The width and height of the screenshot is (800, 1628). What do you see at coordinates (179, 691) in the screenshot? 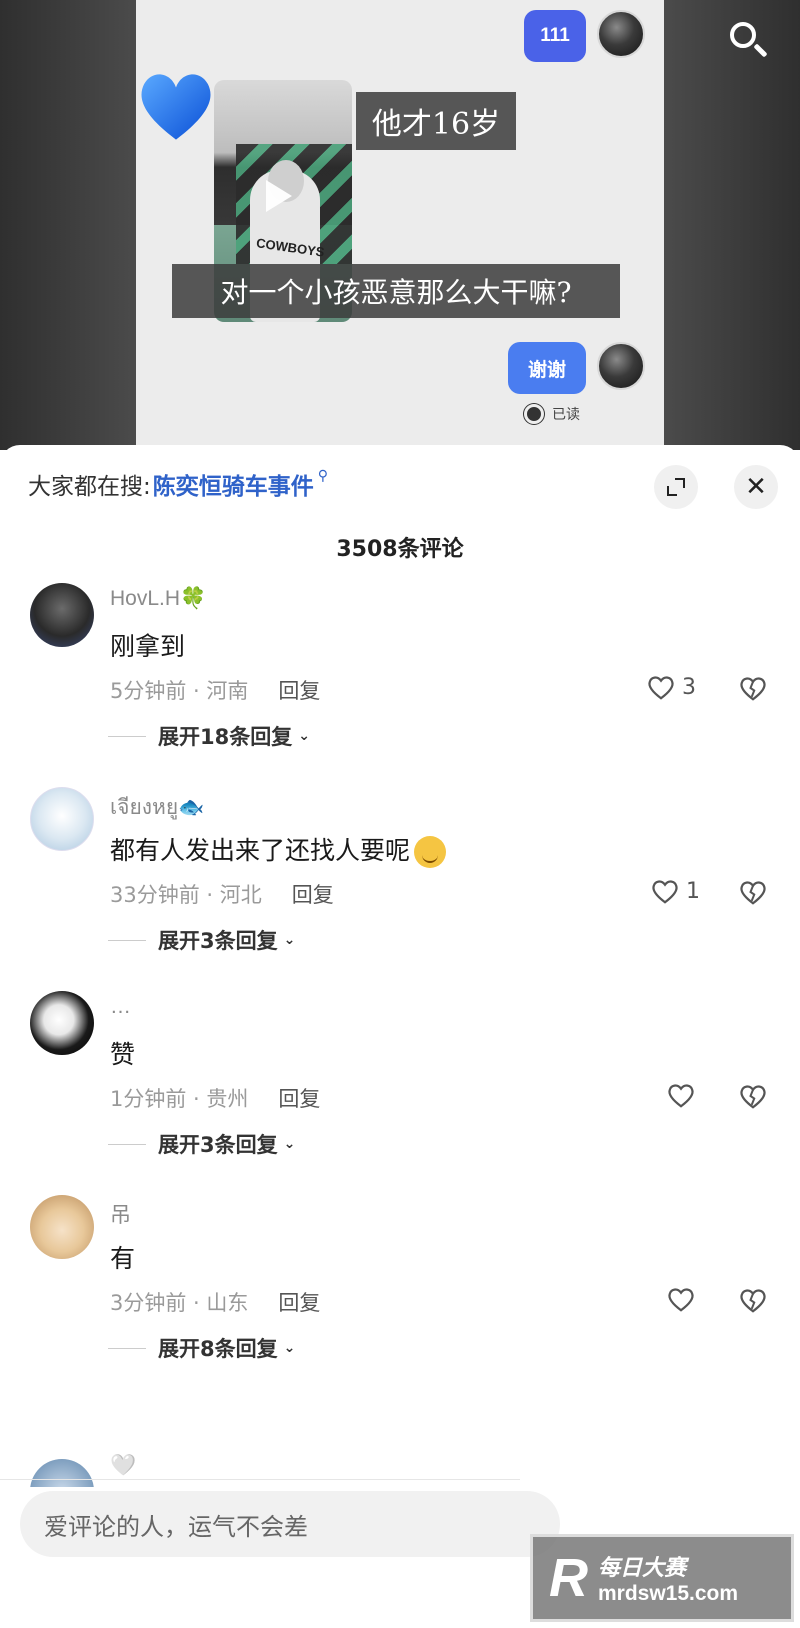
I see `comment-time-location: 5分钟前 · 河南` at bounding box center [179, 691].